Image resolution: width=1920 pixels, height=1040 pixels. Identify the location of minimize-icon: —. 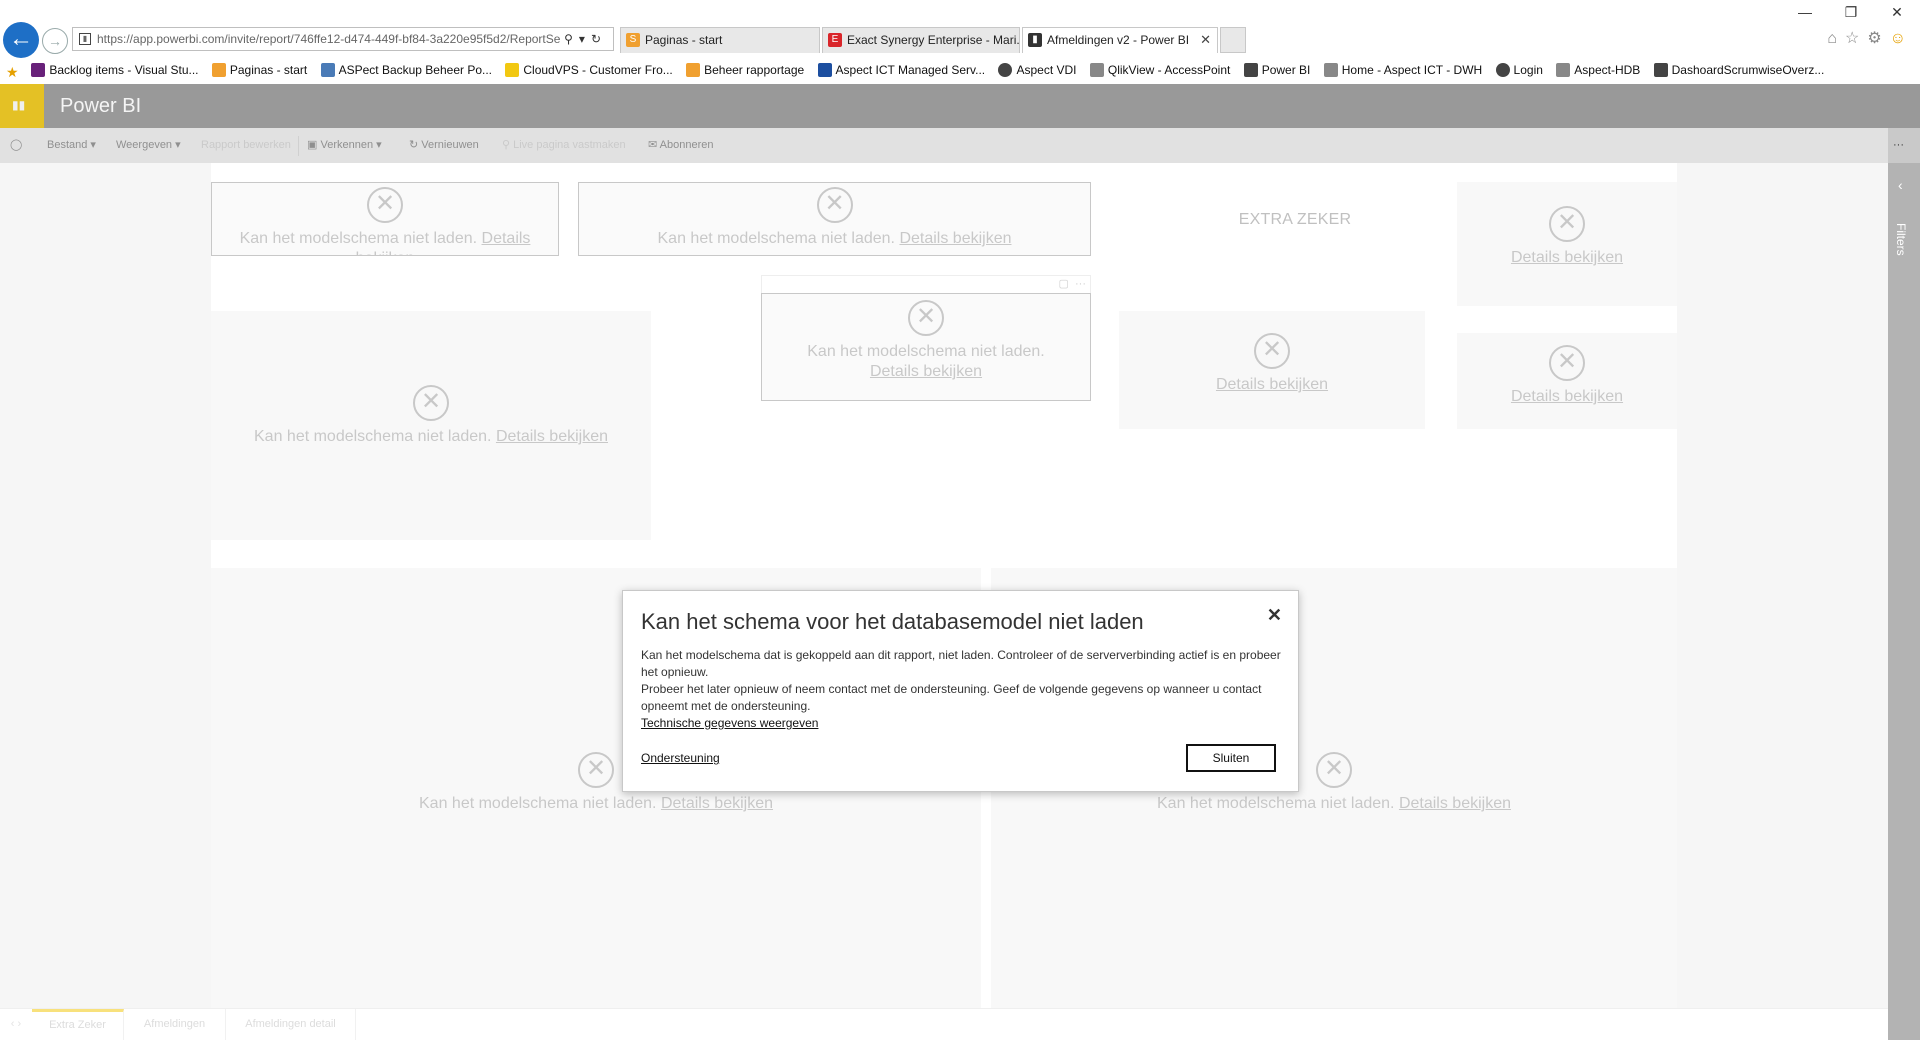
(1805, 12).